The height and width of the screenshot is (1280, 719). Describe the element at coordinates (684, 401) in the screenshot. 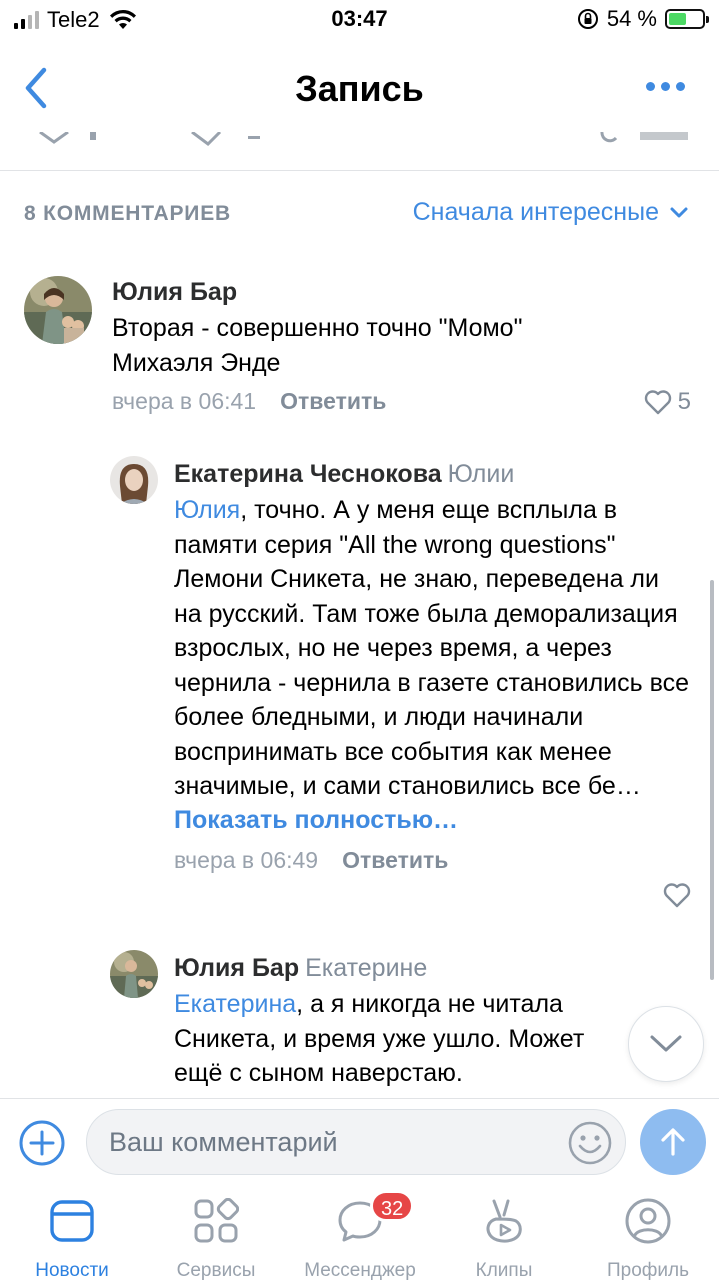

I see `like-count: 5` at that location.